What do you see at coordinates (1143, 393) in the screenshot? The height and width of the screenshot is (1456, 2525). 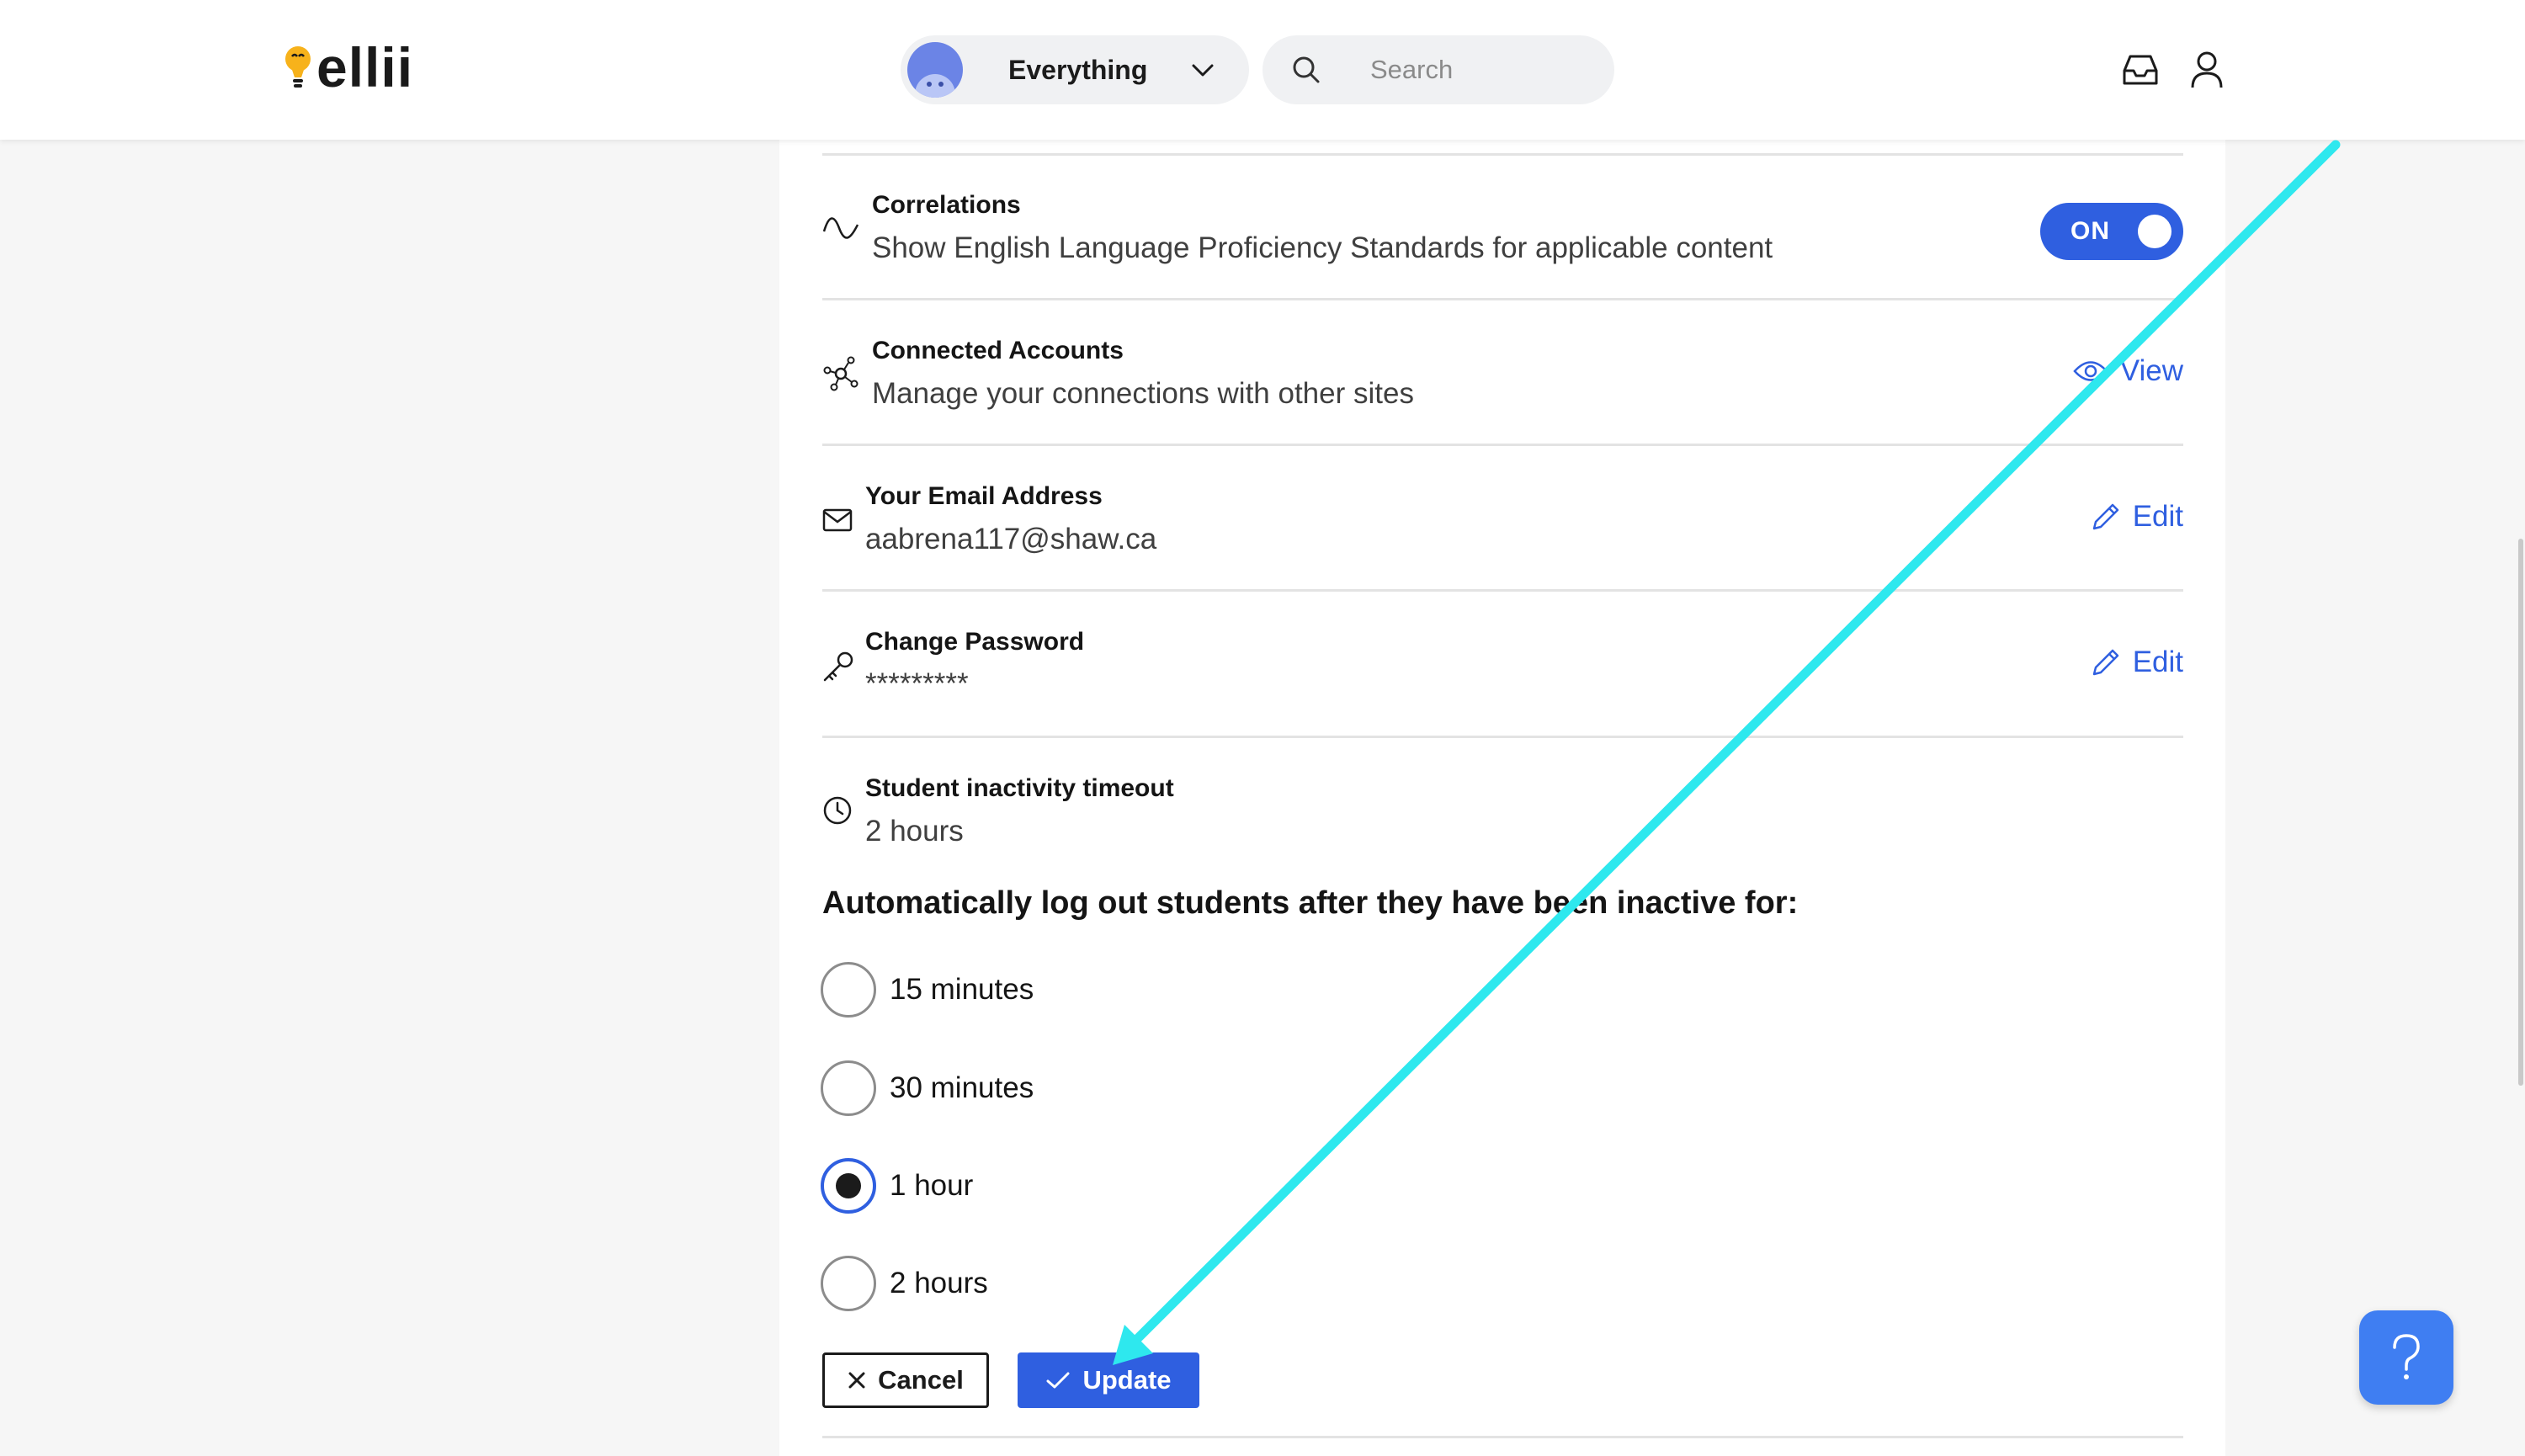 I see `connected-accounts-subtitle: Manage your connections with other sites` at bounding box center [1143, 393].